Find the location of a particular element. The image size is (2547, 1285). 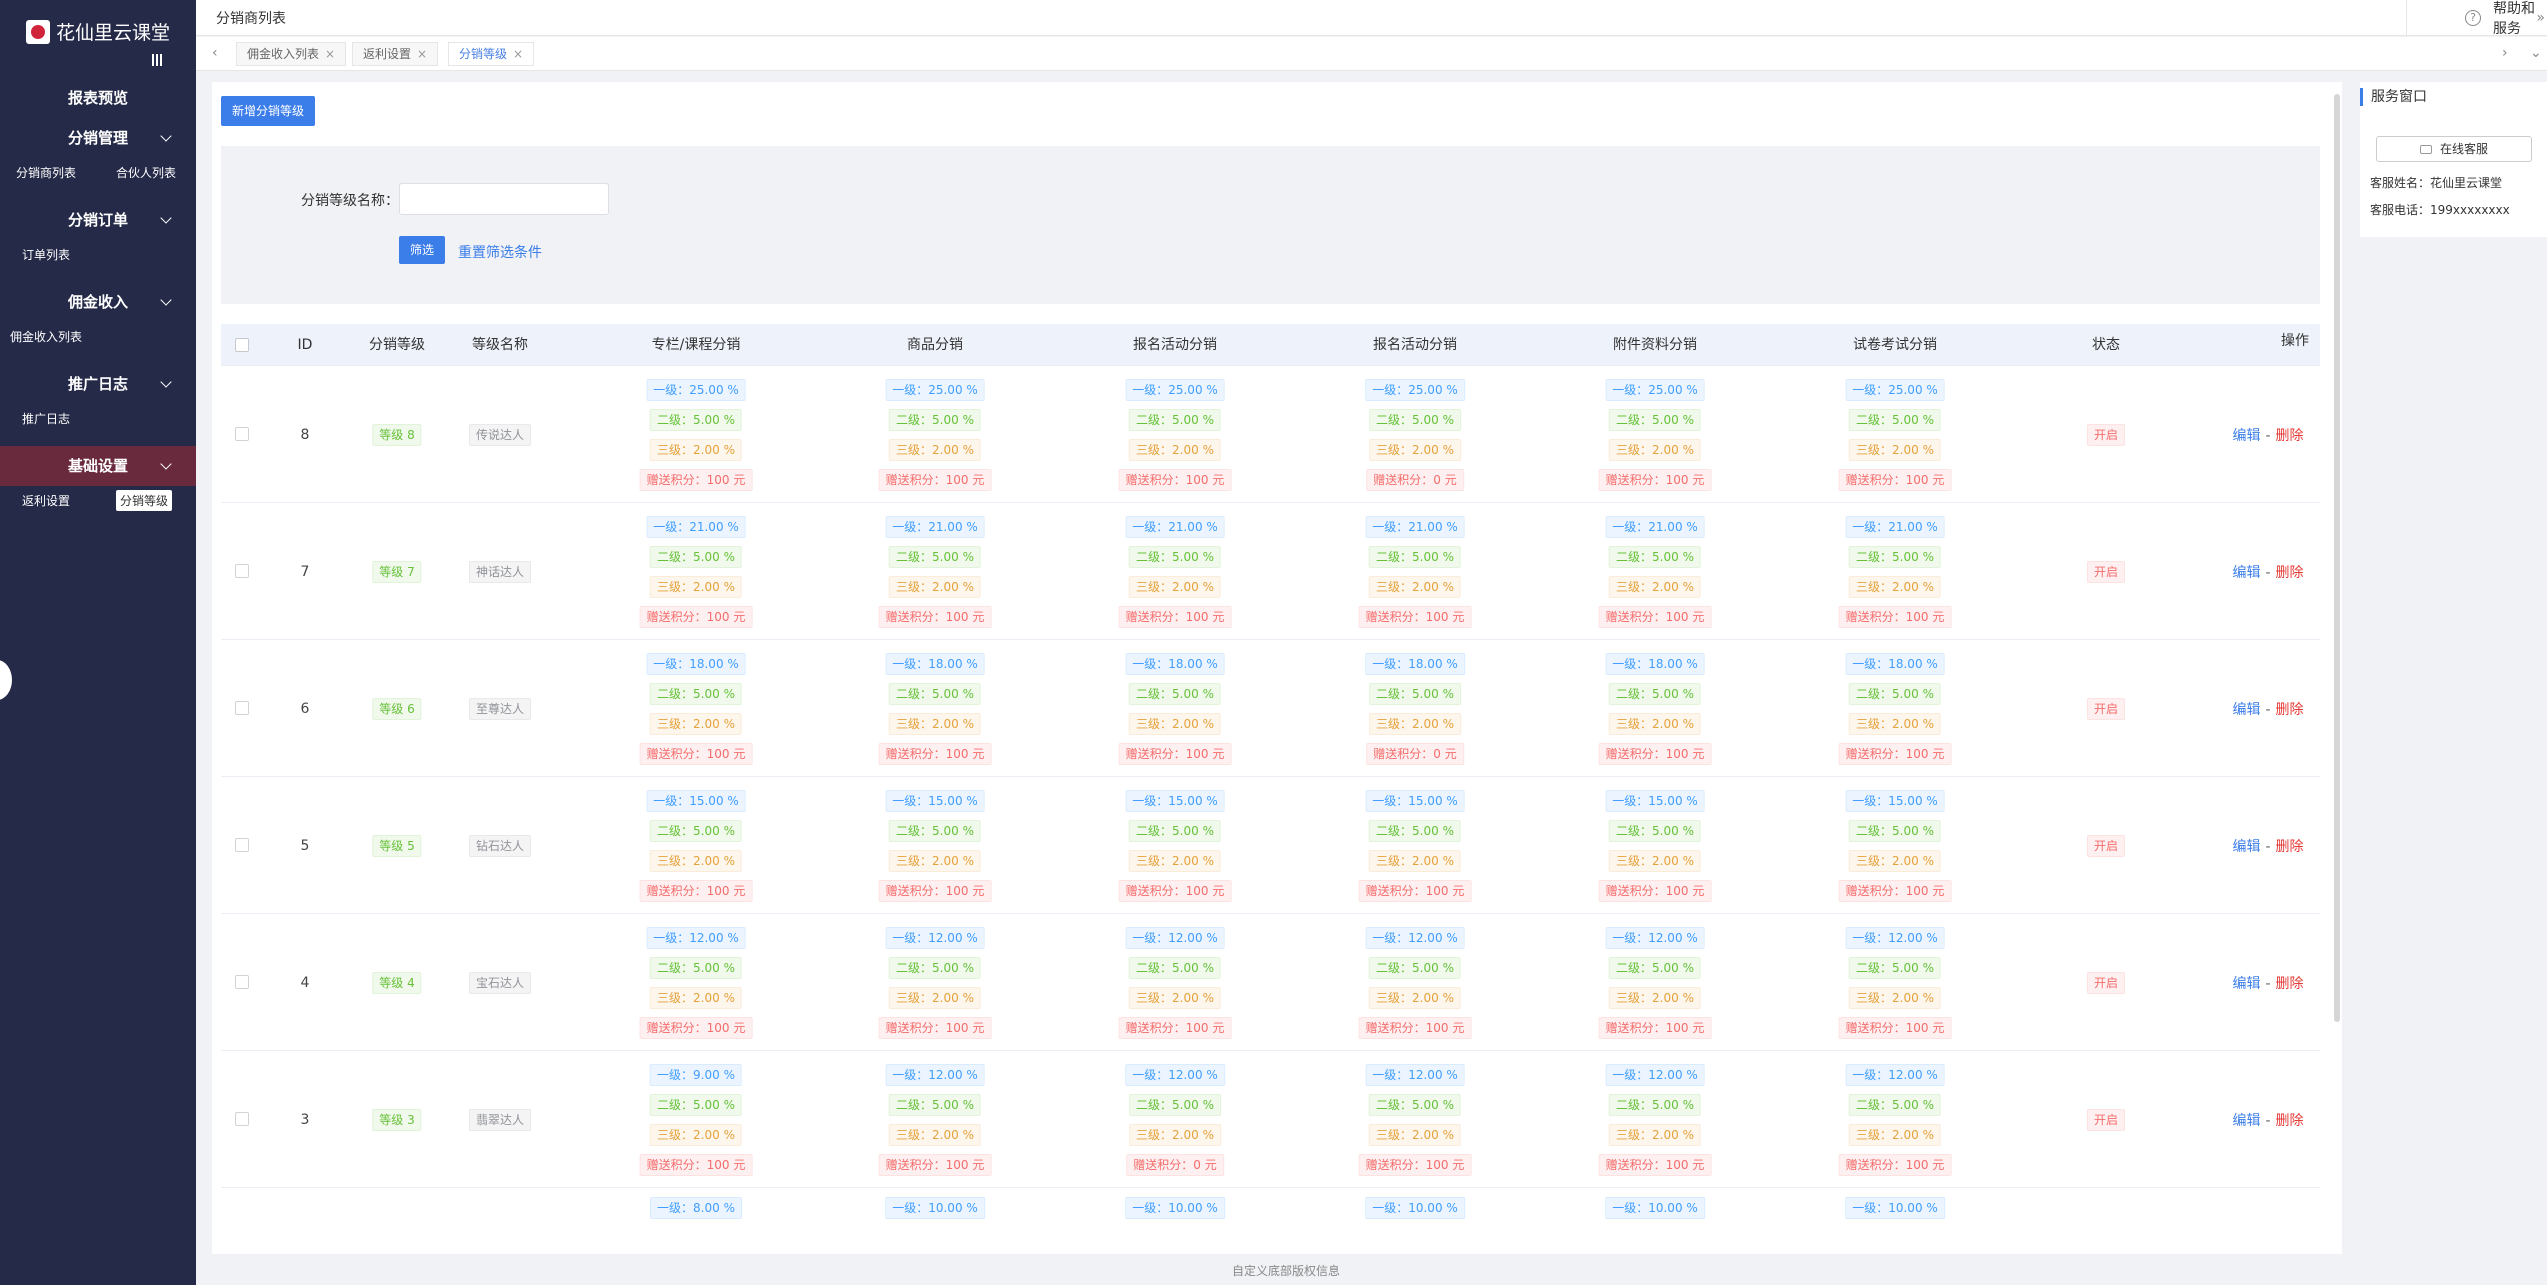

chevron-down-icon: ⌄ is located at coordinates (2536, 53).